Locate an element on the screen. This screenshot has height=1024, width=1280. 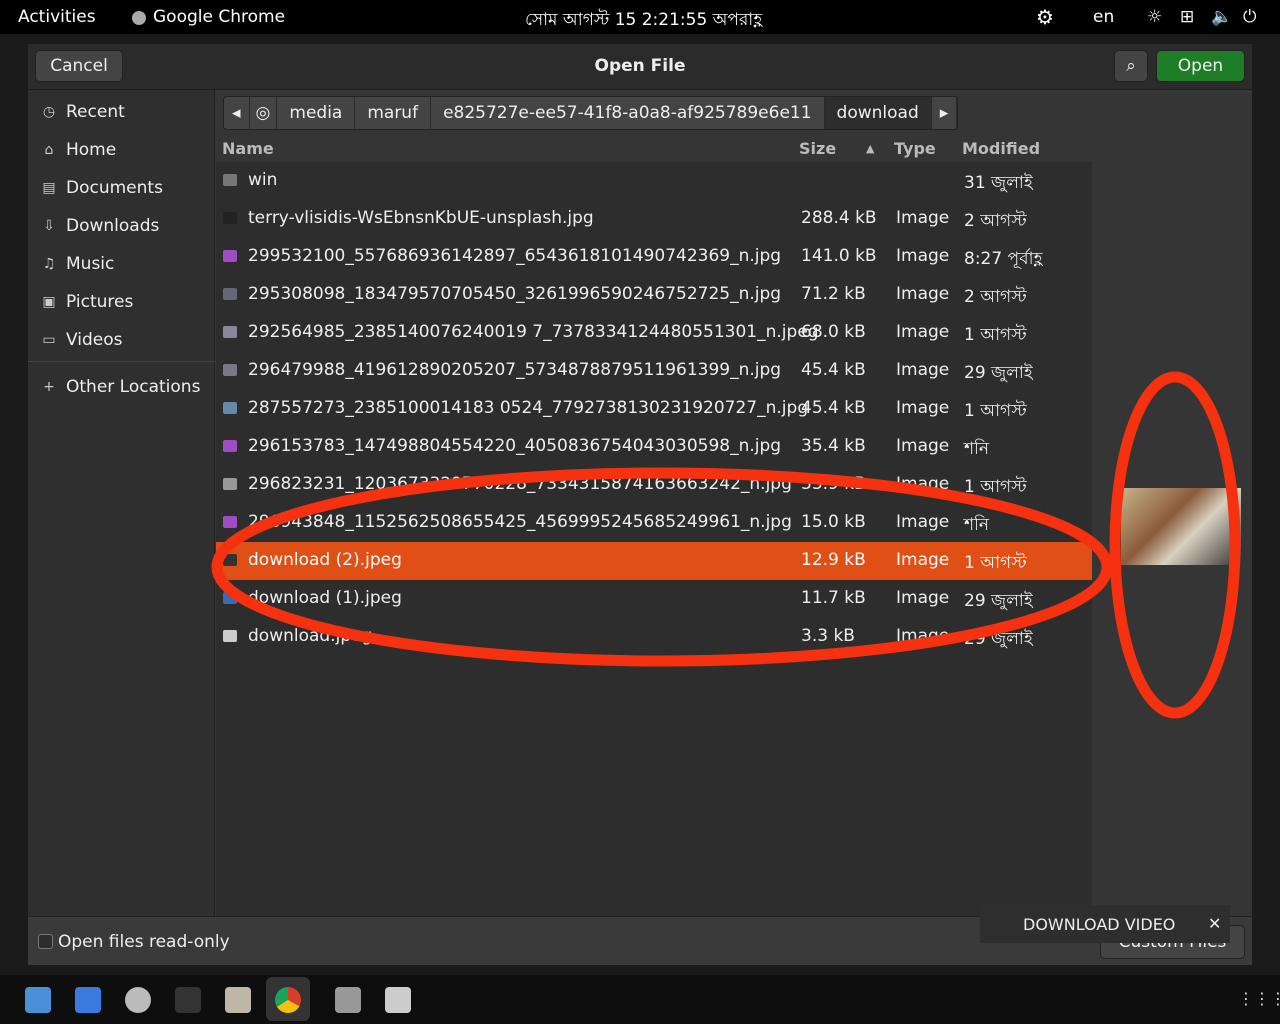
files-icon is located at coordinates (238, 1000).